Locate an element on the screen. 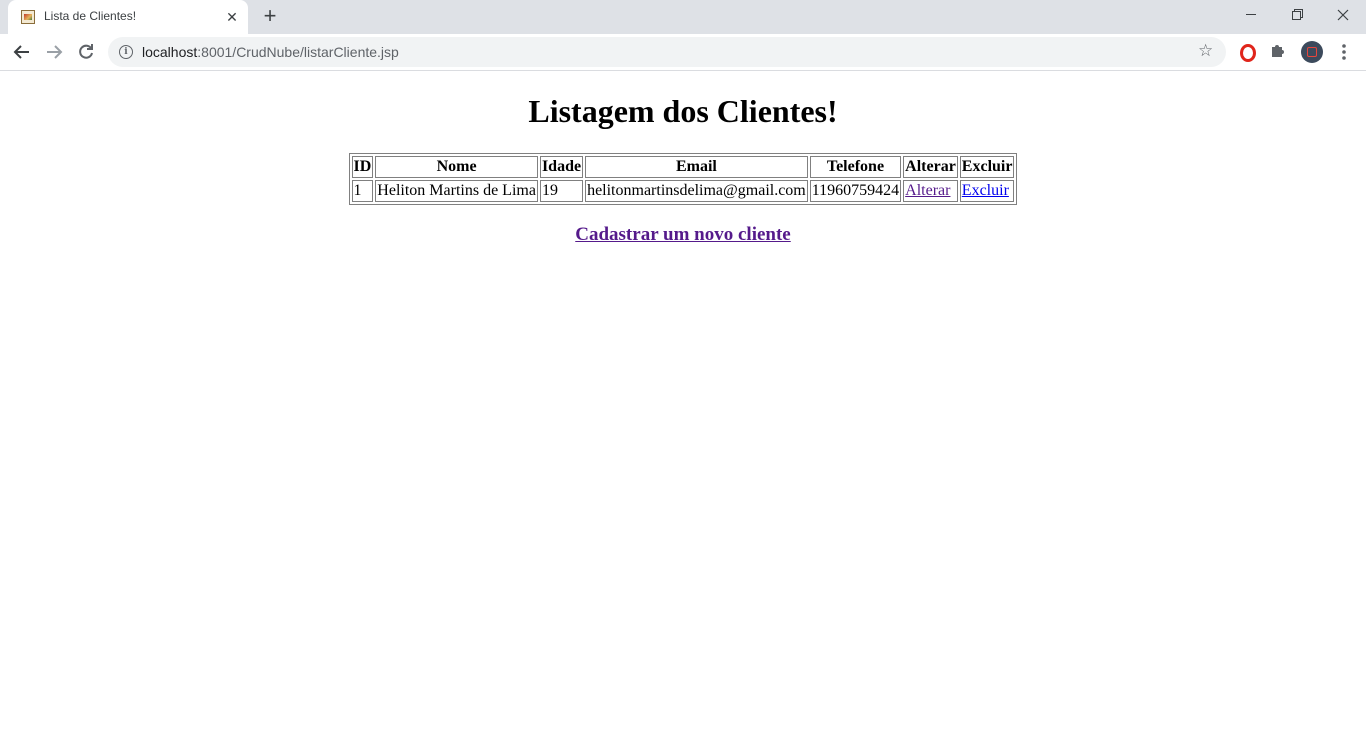 The image size is (1366, 737). browser-menu-button is located at coordinates (1344, 52).